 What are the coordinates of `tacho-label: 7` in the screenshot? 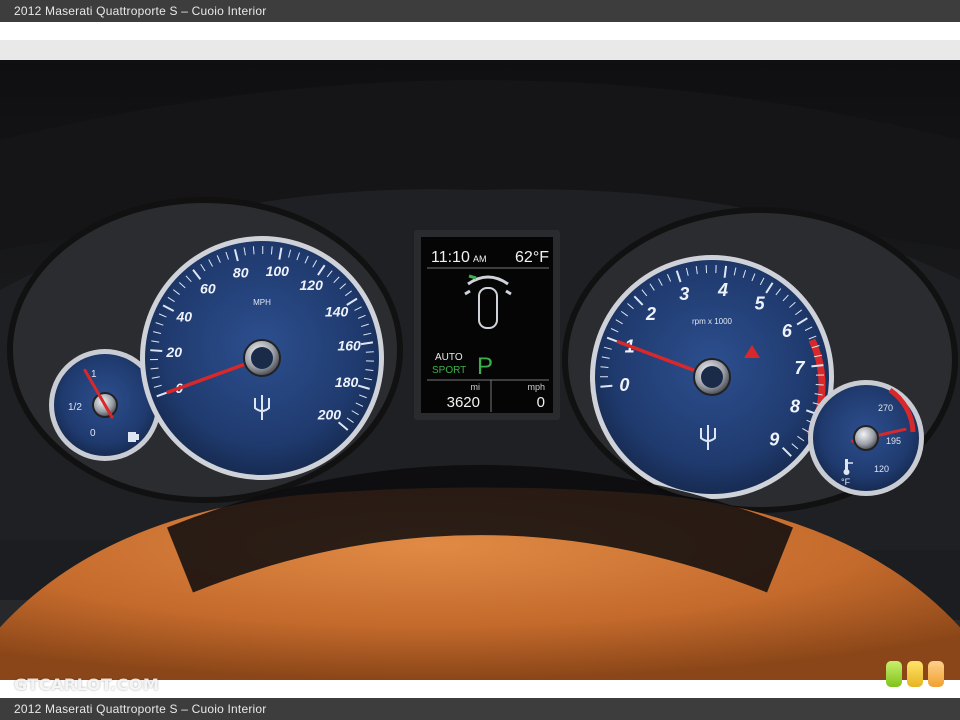 It's located at (799, 368).